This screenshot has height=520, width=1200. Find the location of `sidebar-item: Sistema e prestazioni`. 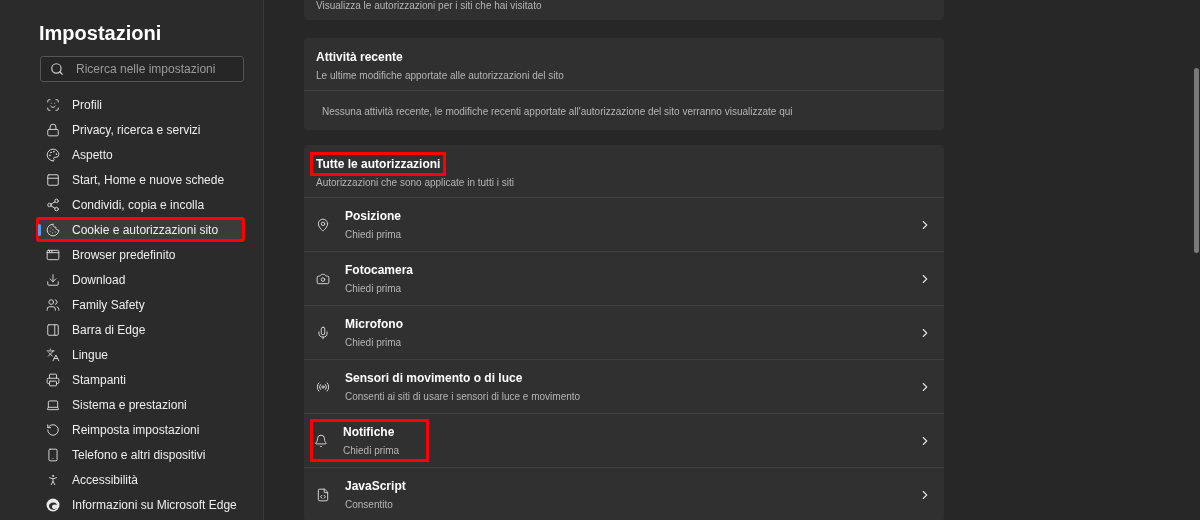

sidebar-item: Sistema e prestazioni is located at coordinates (140, 404).